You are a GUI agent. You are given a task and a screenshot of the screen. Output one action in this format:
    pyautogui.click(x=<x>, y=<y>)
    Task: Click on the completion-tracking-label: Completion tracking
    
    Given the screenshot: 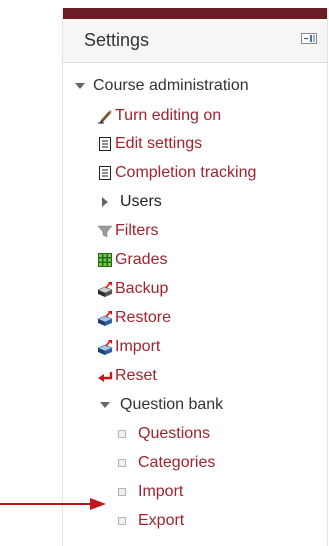 What is the action you would take?
    pyautogui.click(x=186, y=172)
    